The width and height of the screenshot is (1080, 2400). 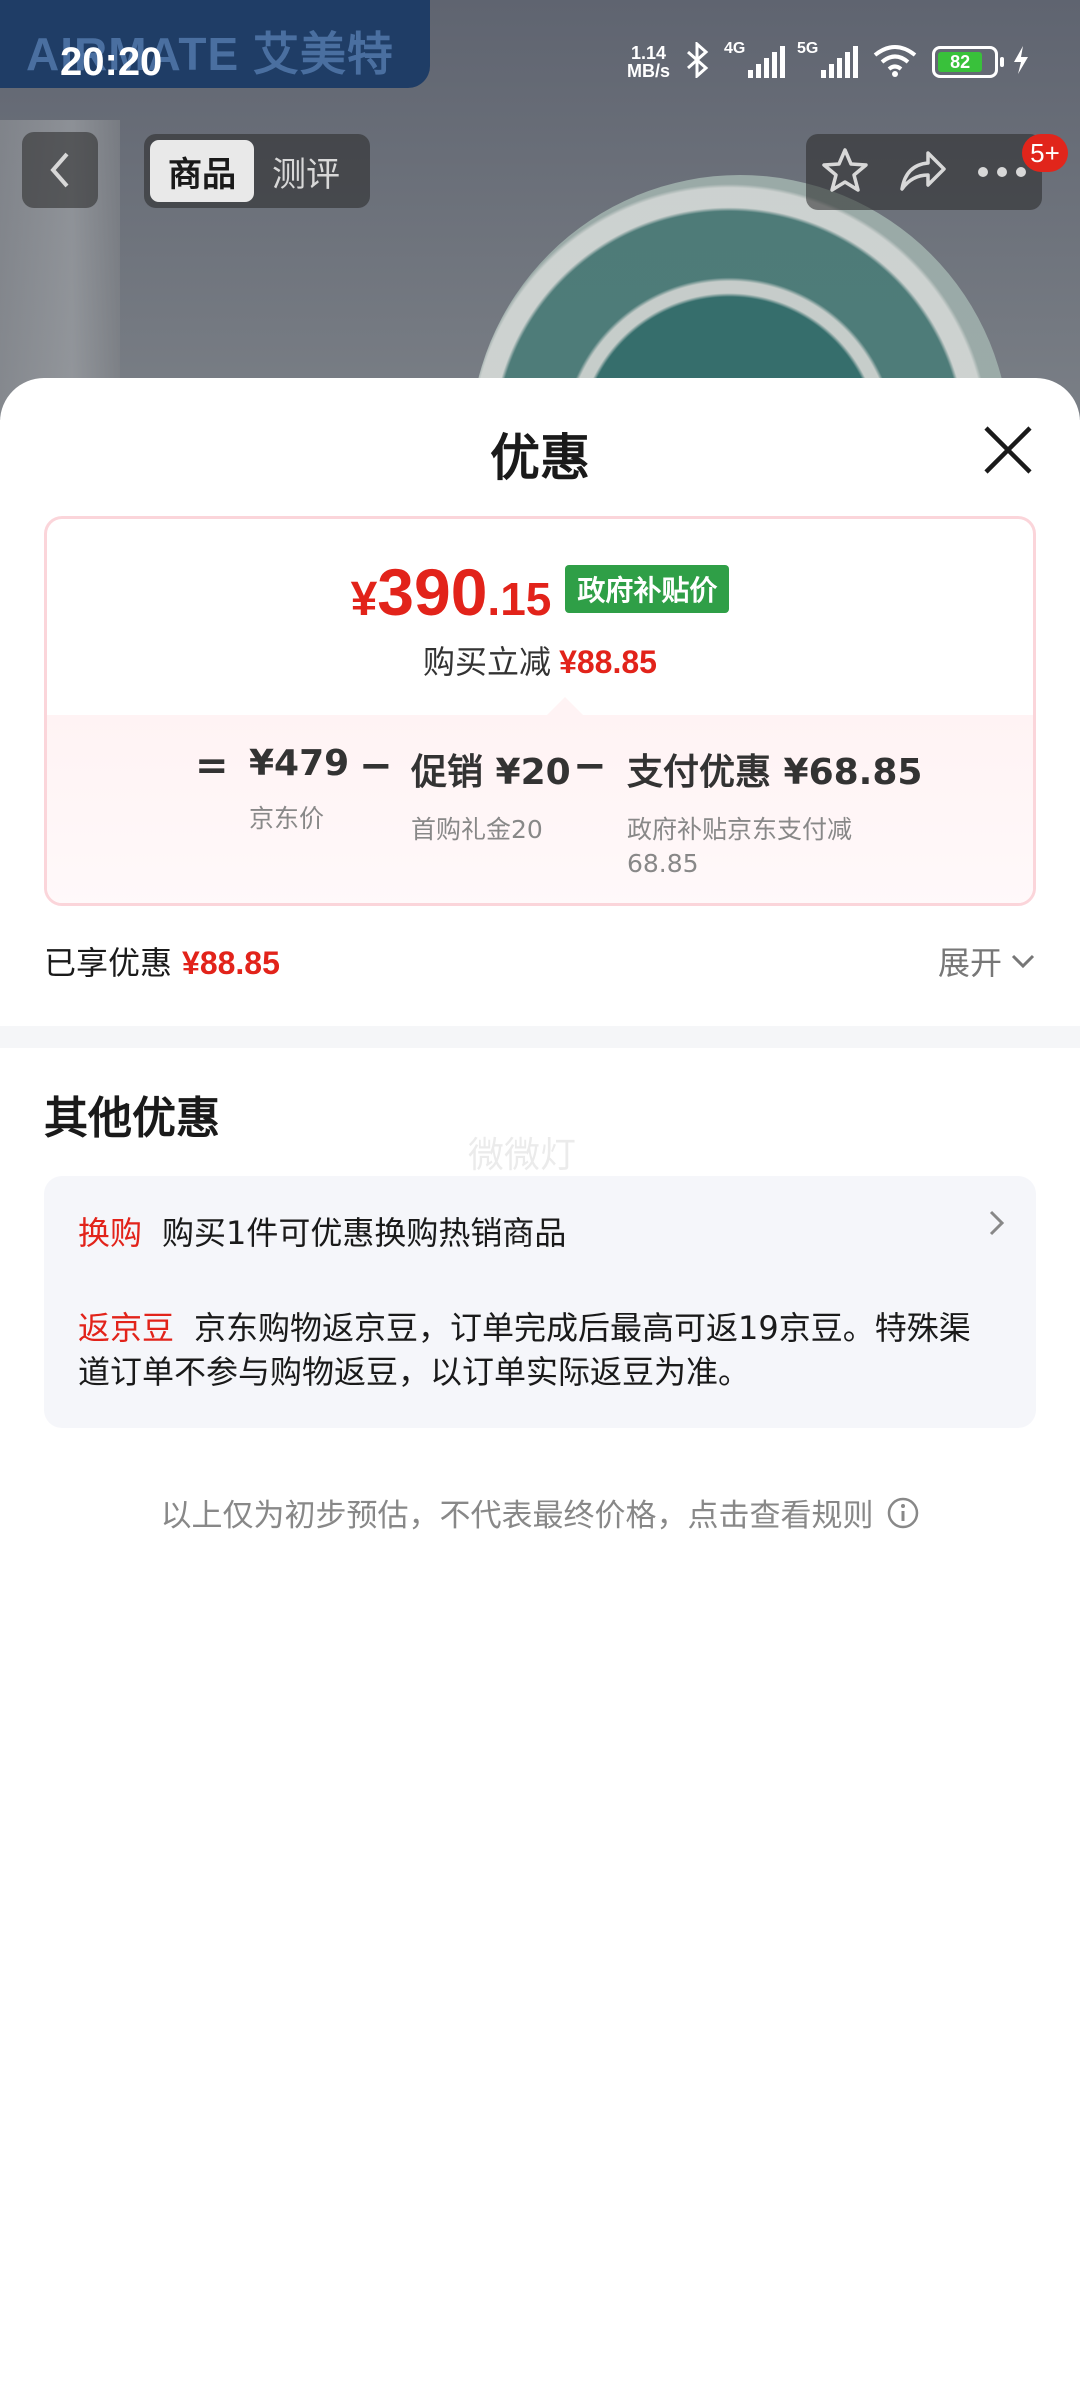 I want to click on breakdown-payment-discount: 支付优惠 ¥68.85 政府补贴京东支付减 68.85, so click(x=774, y=812).